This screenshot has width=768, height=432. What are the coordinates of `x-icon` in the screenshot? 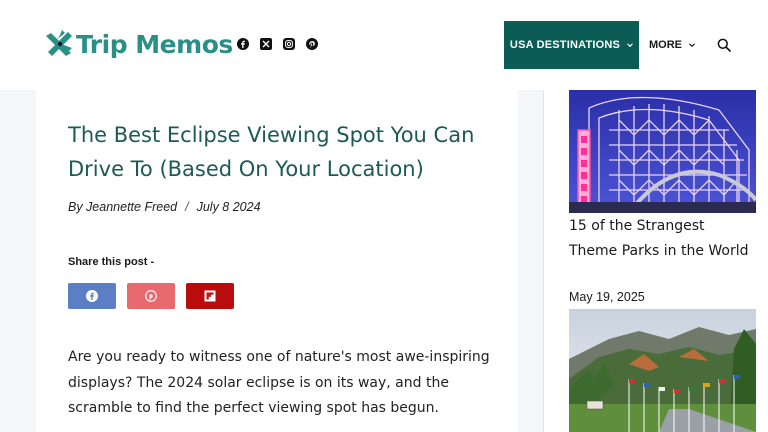 It's located at (266, 44).